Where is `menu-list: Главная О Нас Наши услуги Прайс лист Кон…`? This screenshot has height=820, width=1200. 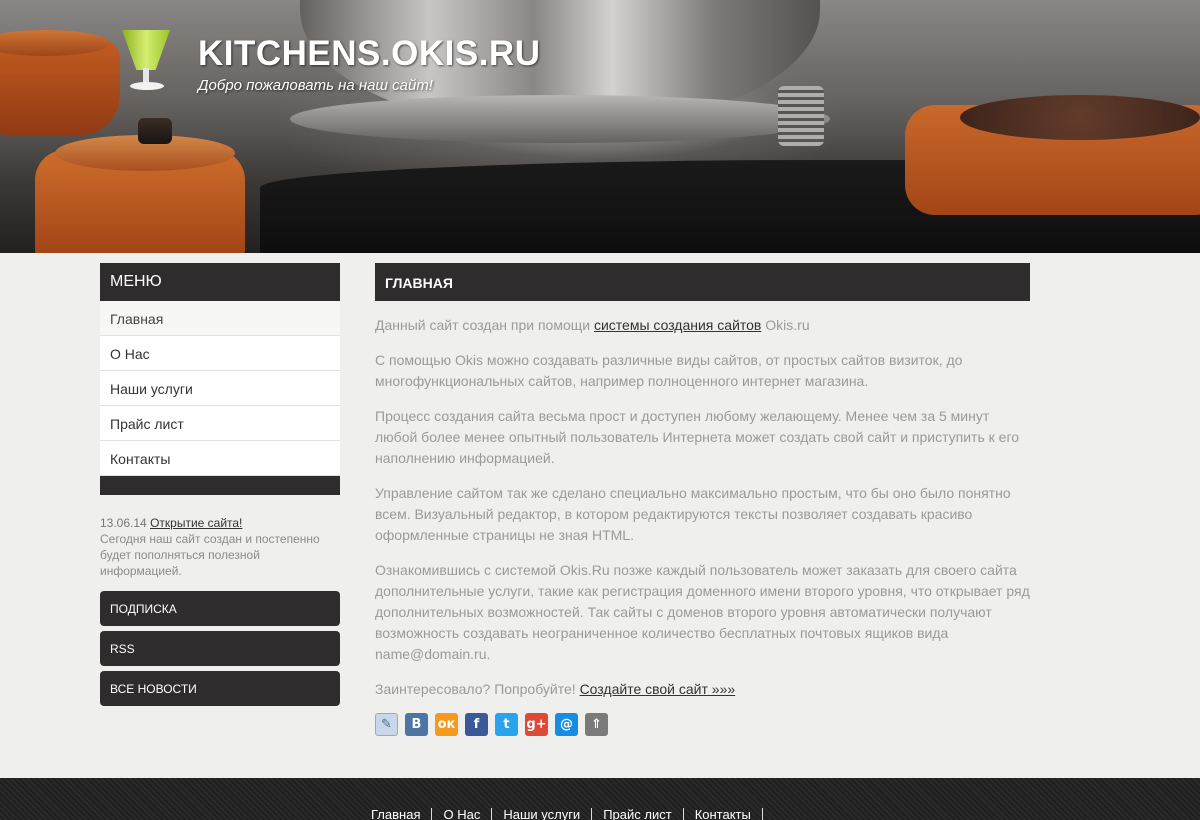 menu-list: Главная О Нас Наши услуги Прайс лист Кон… is located at coordinates (220, 388).